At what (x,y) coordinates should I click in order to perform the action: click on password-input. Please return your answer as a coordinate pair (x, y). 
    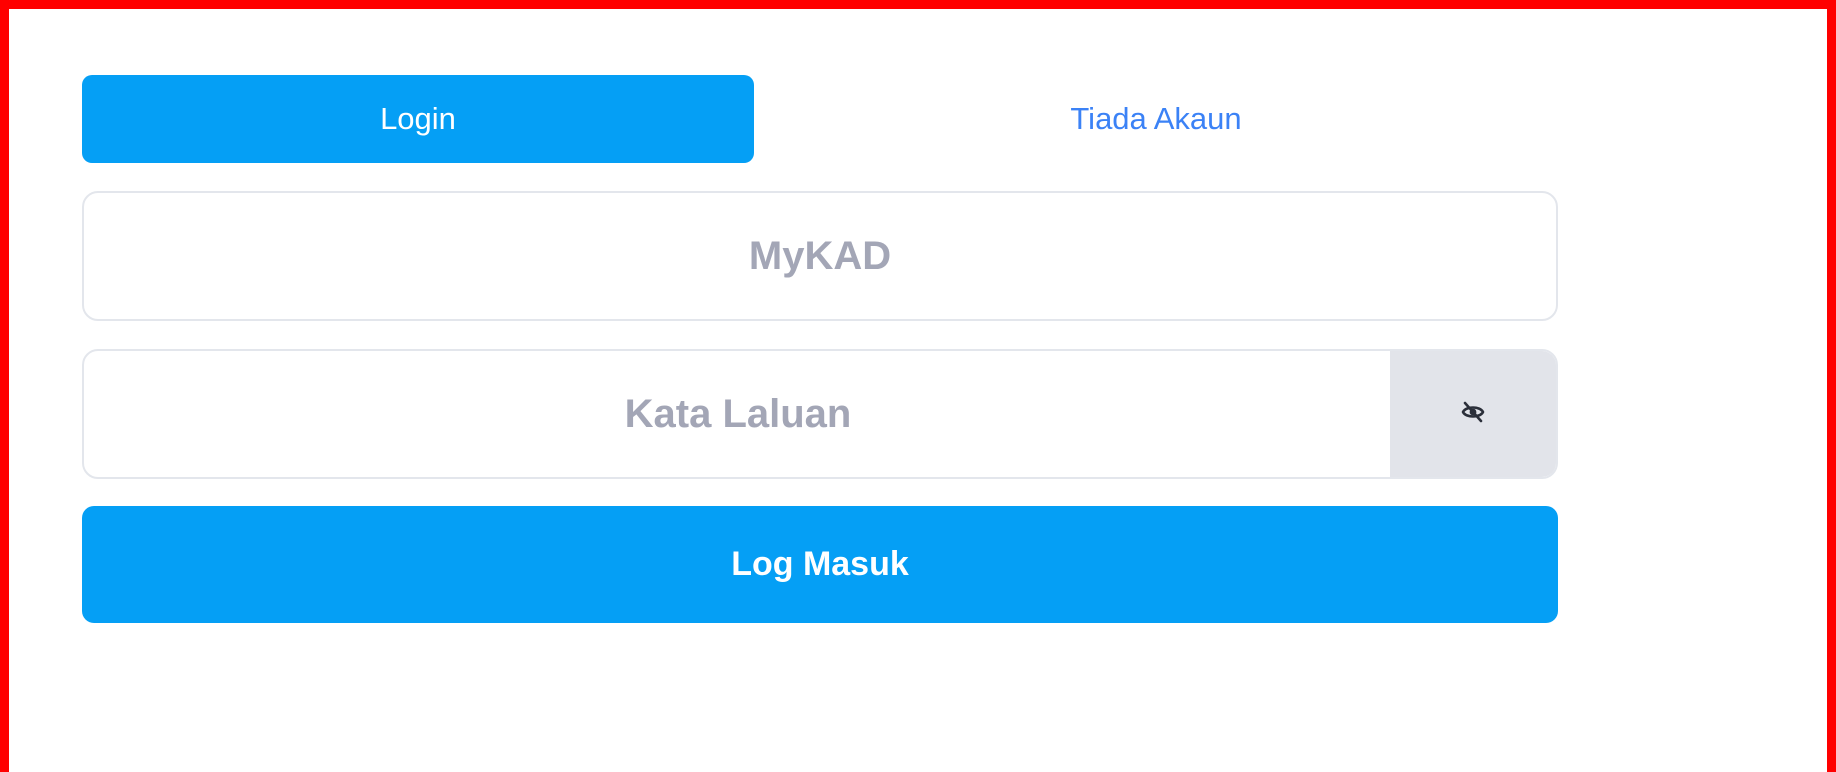
    Looking at the image, I should click on (738, 414).